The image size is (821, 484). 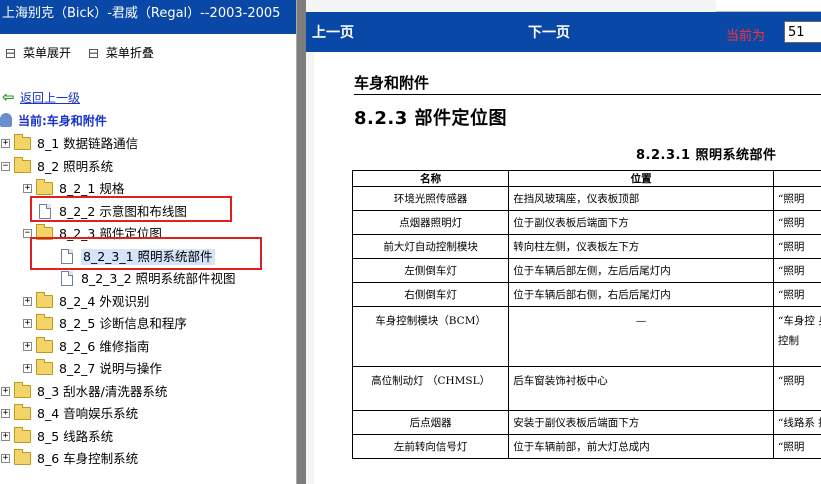 I want to click on tree-item: − 8_2_3 部件定位图, so click(x=145, y=235).